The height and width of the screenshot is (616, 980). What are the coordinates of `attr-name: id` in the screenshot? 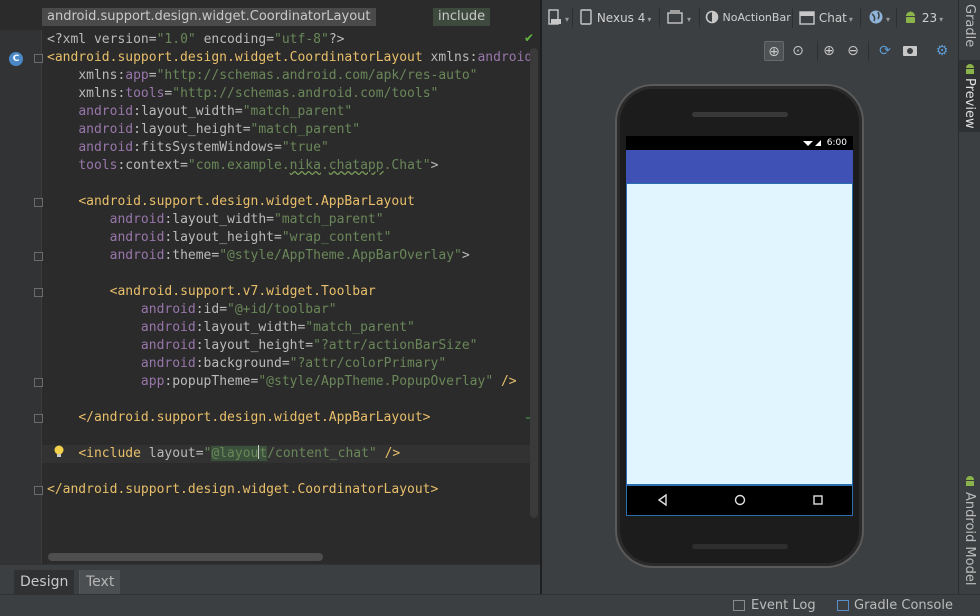 It's located at (211, 309).